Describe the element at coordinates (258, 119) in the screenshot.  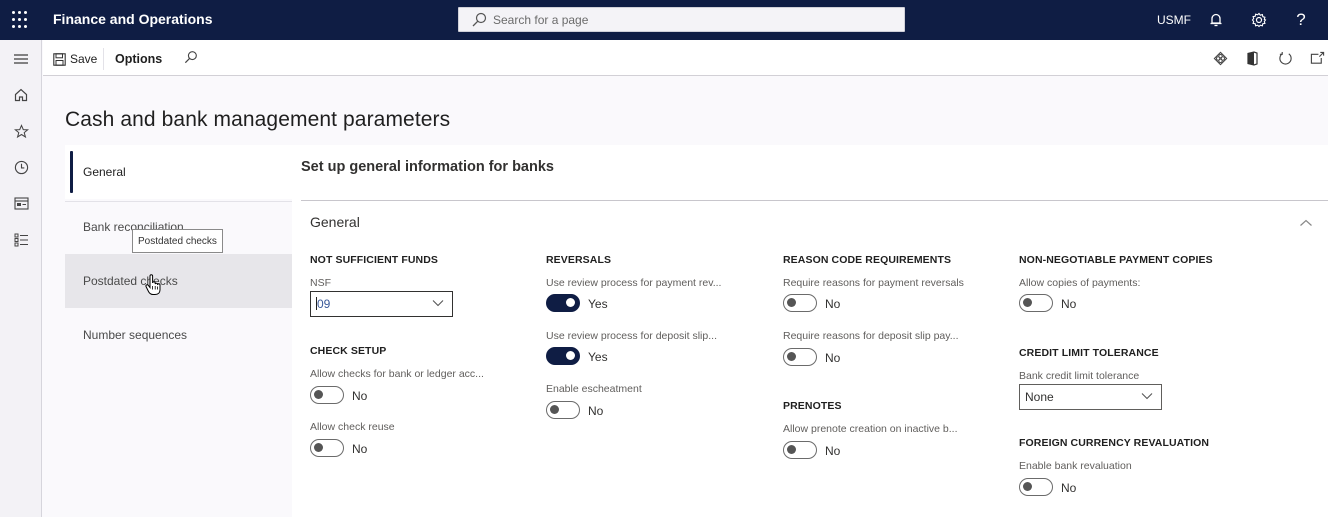
I see `page-title: Cash and bank management parameters` at that location.